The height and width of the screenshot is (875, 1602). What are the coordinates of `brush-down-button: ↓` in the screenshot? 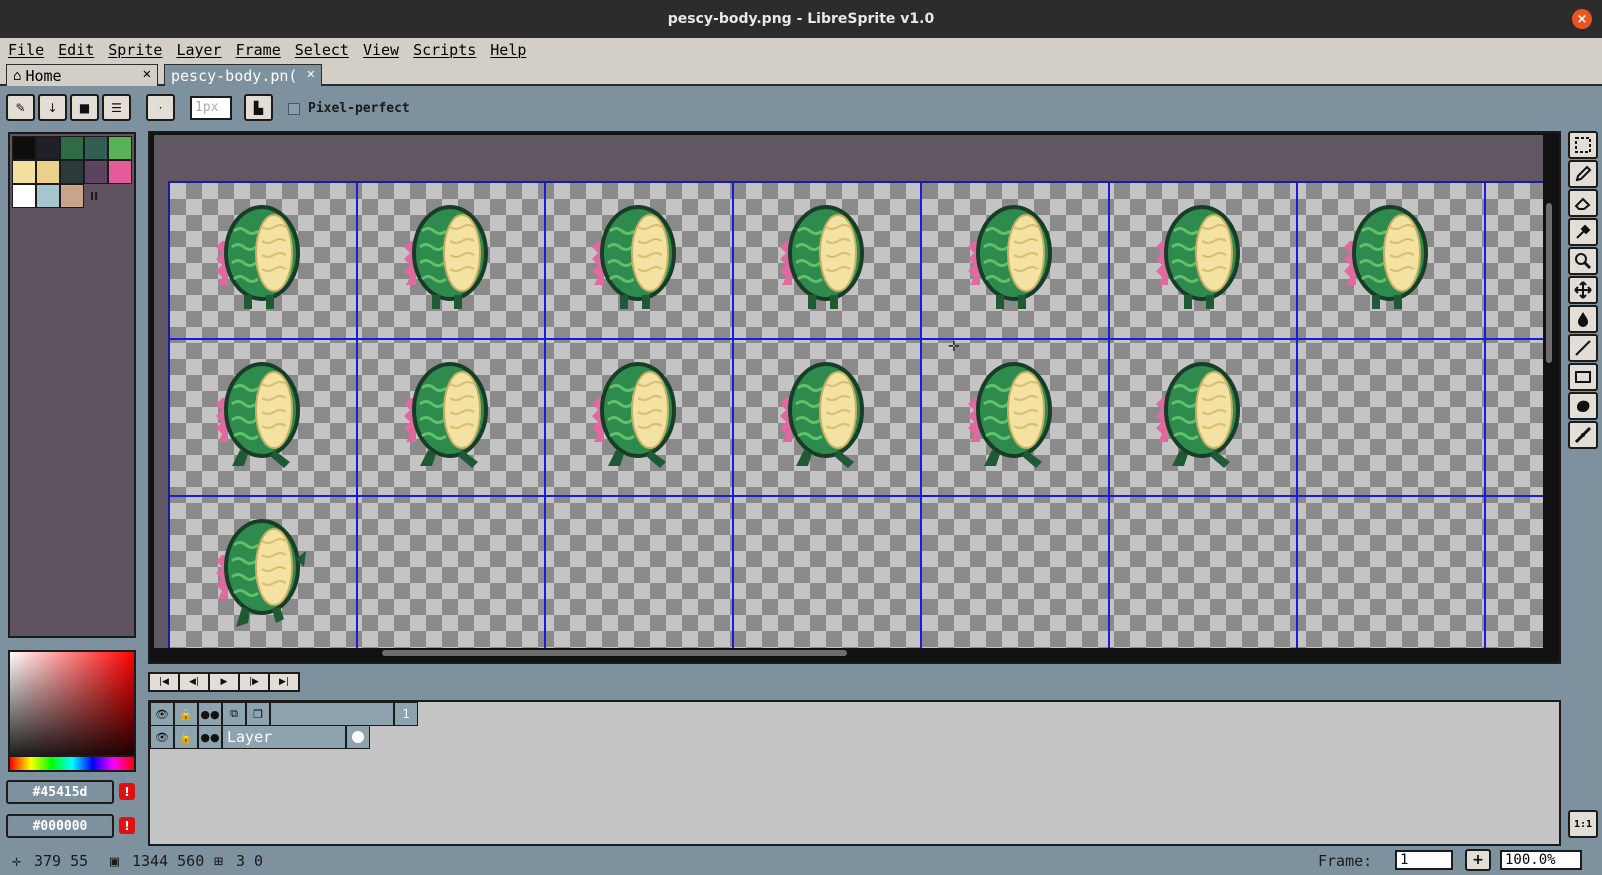 It's located at (52, 107).